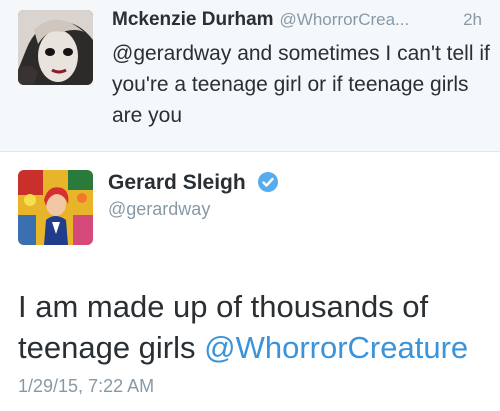 Image resolution: width=500 pixels, height=411 pixels. Describe the element at coordinates (159, 209) in the screenshot. I see `tweet-author-handle: @gerardway` at that location.